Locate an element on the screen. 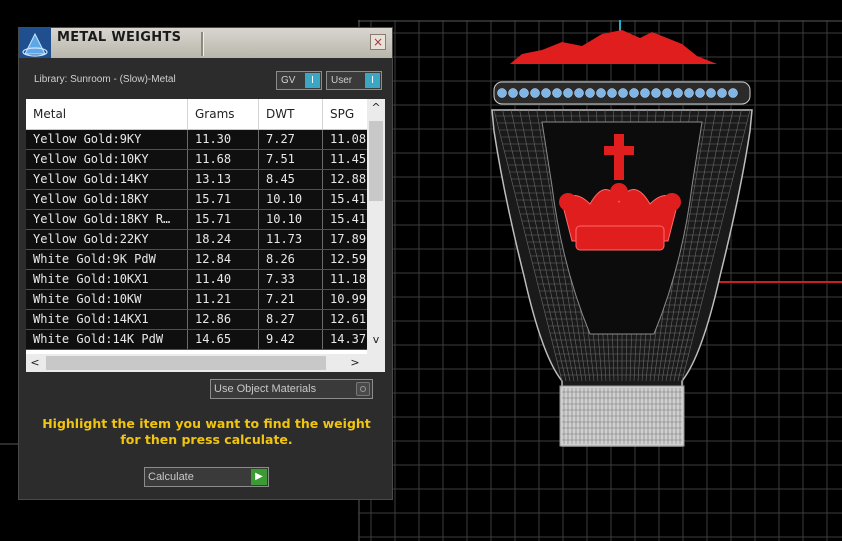 This screenshot has height=541, width=842. use-object-materials-label: Use Object Materials is located at coordinates (265, 389).